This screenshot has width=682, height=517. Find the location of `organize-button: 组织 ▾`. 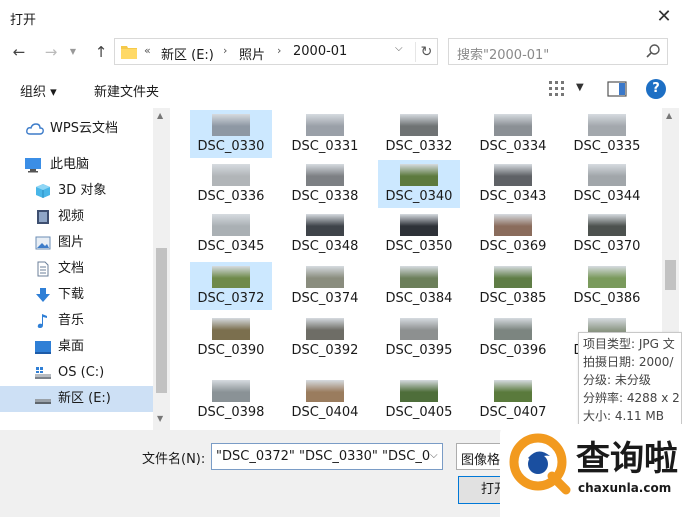

organize-button: 组织 ▾ is located at coordinates (38, 90).